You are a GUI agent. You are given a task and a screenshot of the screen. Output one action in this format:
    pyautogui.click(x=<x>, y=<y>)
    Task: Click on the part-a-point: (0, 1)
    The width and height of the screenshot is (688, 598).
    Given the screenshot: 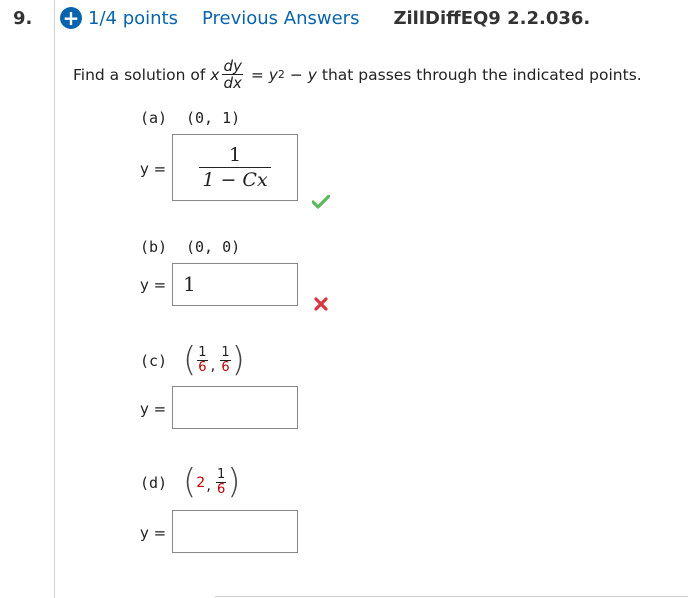 What is the action you would take?
    pyautogui.click(x=213, y=118)
    